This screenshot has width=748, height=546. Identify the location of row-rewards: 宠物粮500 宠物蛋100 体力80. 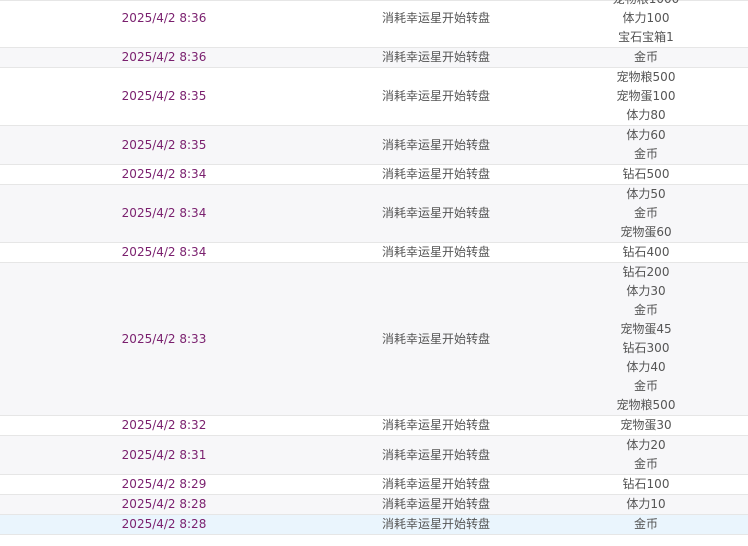
(646, 96).